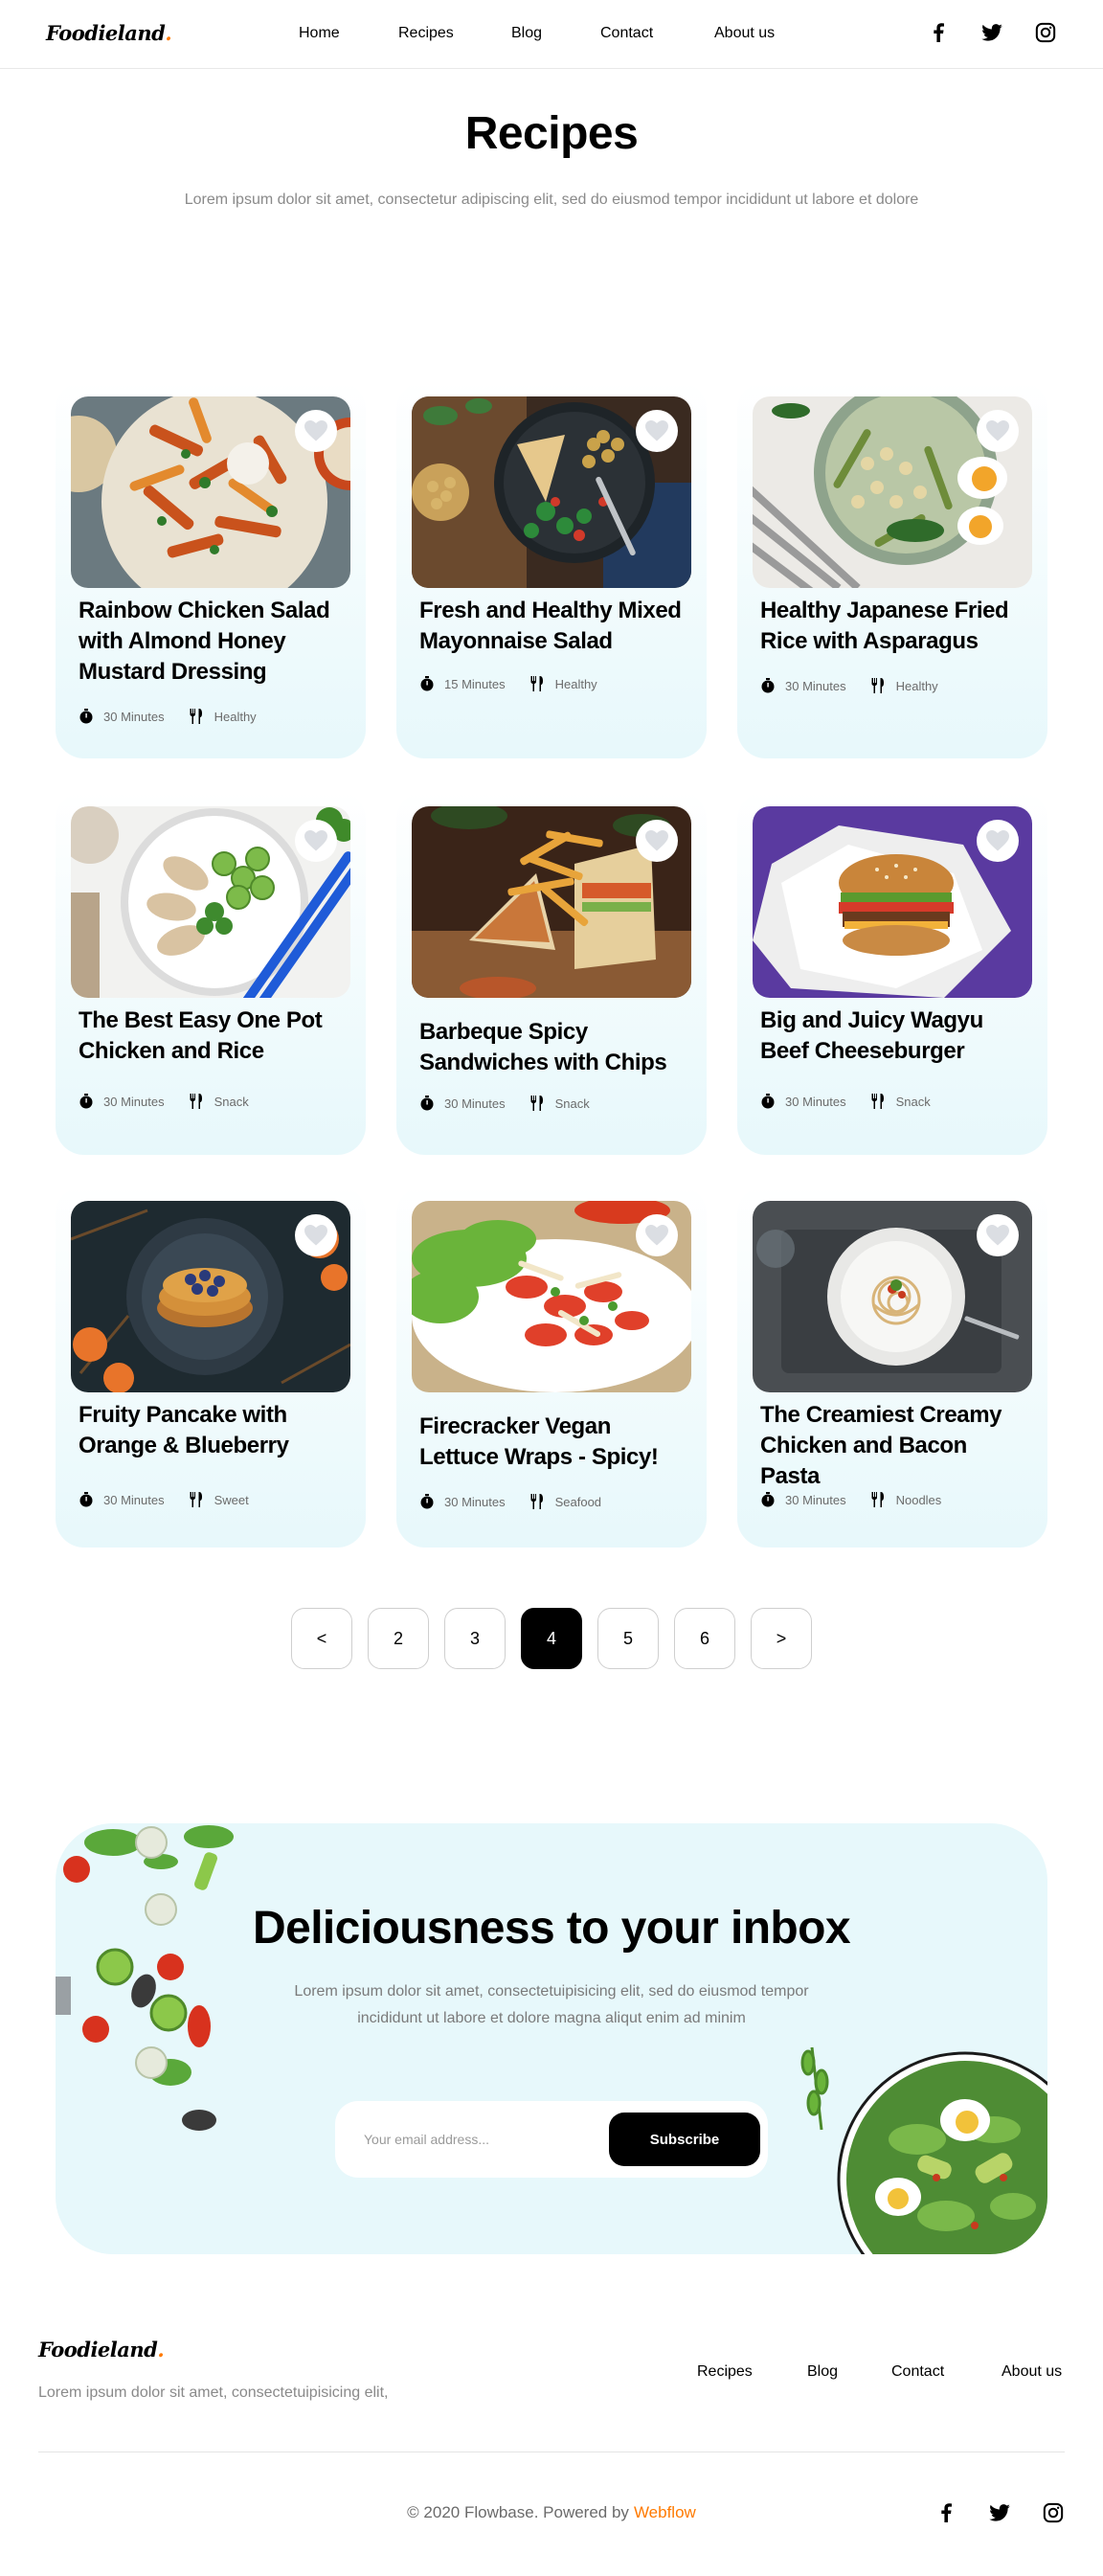 The image size is (1103, 2576). Describe the element at coordinates (555, 1047) in the screenshot. I see `recipe-title: Barbeque Spicy Sandwiches with Chips` at that location.